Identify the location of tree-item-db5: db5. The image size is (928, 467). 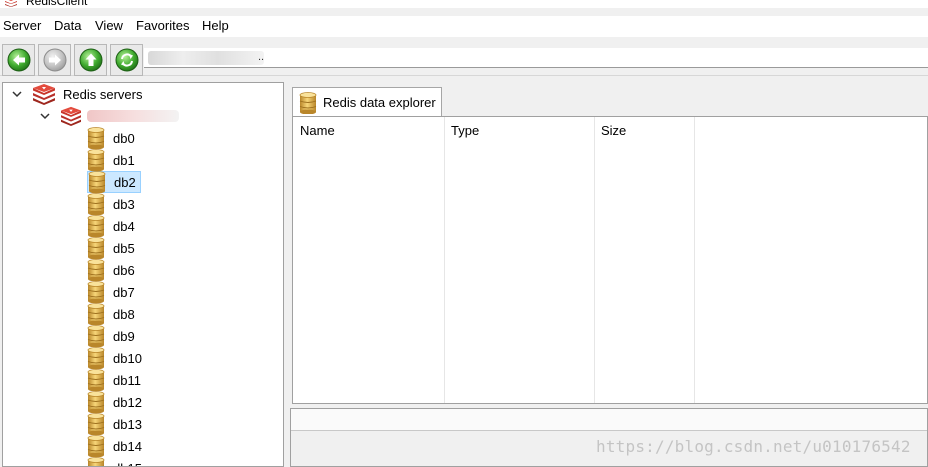
(113, 248).